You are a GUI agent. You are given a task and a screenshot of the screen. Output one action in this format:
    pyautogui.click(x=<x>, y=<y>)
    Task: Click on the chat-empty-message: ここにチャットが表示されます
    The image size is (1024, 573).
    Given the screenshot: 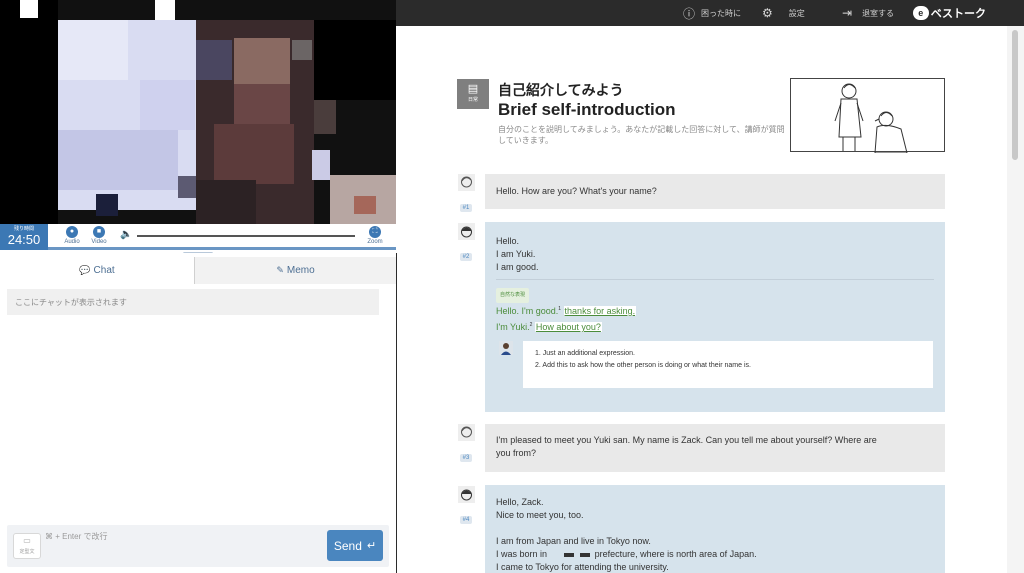 What is the action you would take?
    pyautogui.click(x=193, y=302)
    